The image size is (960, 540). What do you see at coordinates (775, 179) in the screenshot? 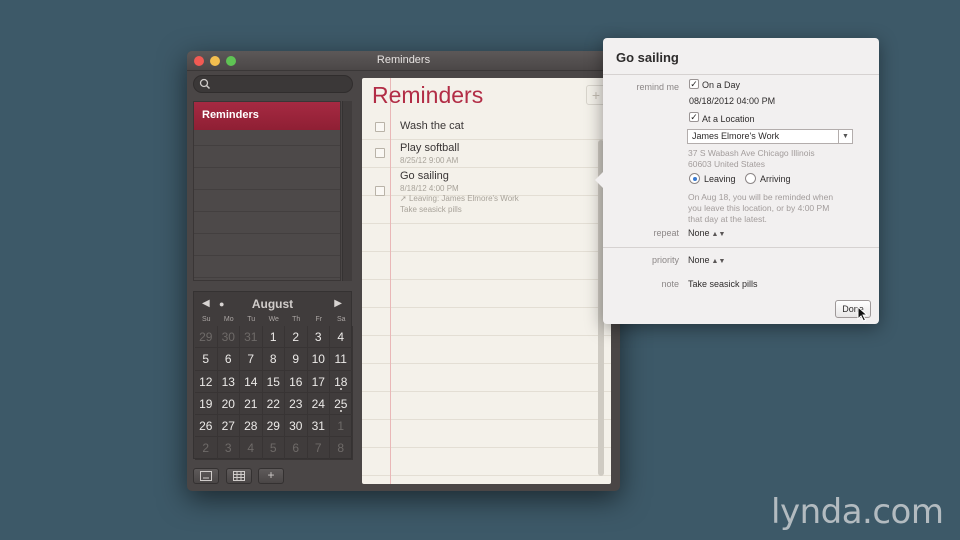
I see `arriving-label: Arriving` at bounding box center [775, 179].